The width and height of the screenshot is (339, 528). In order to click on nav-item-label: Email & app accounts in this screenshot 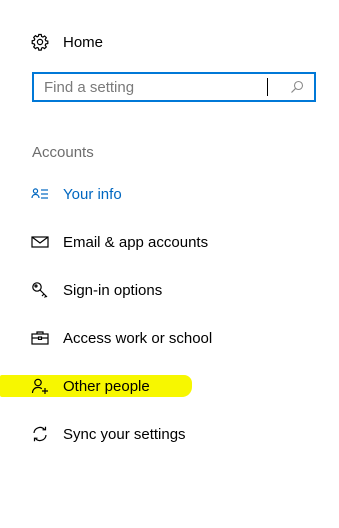, I will do `click(136, 242)`.